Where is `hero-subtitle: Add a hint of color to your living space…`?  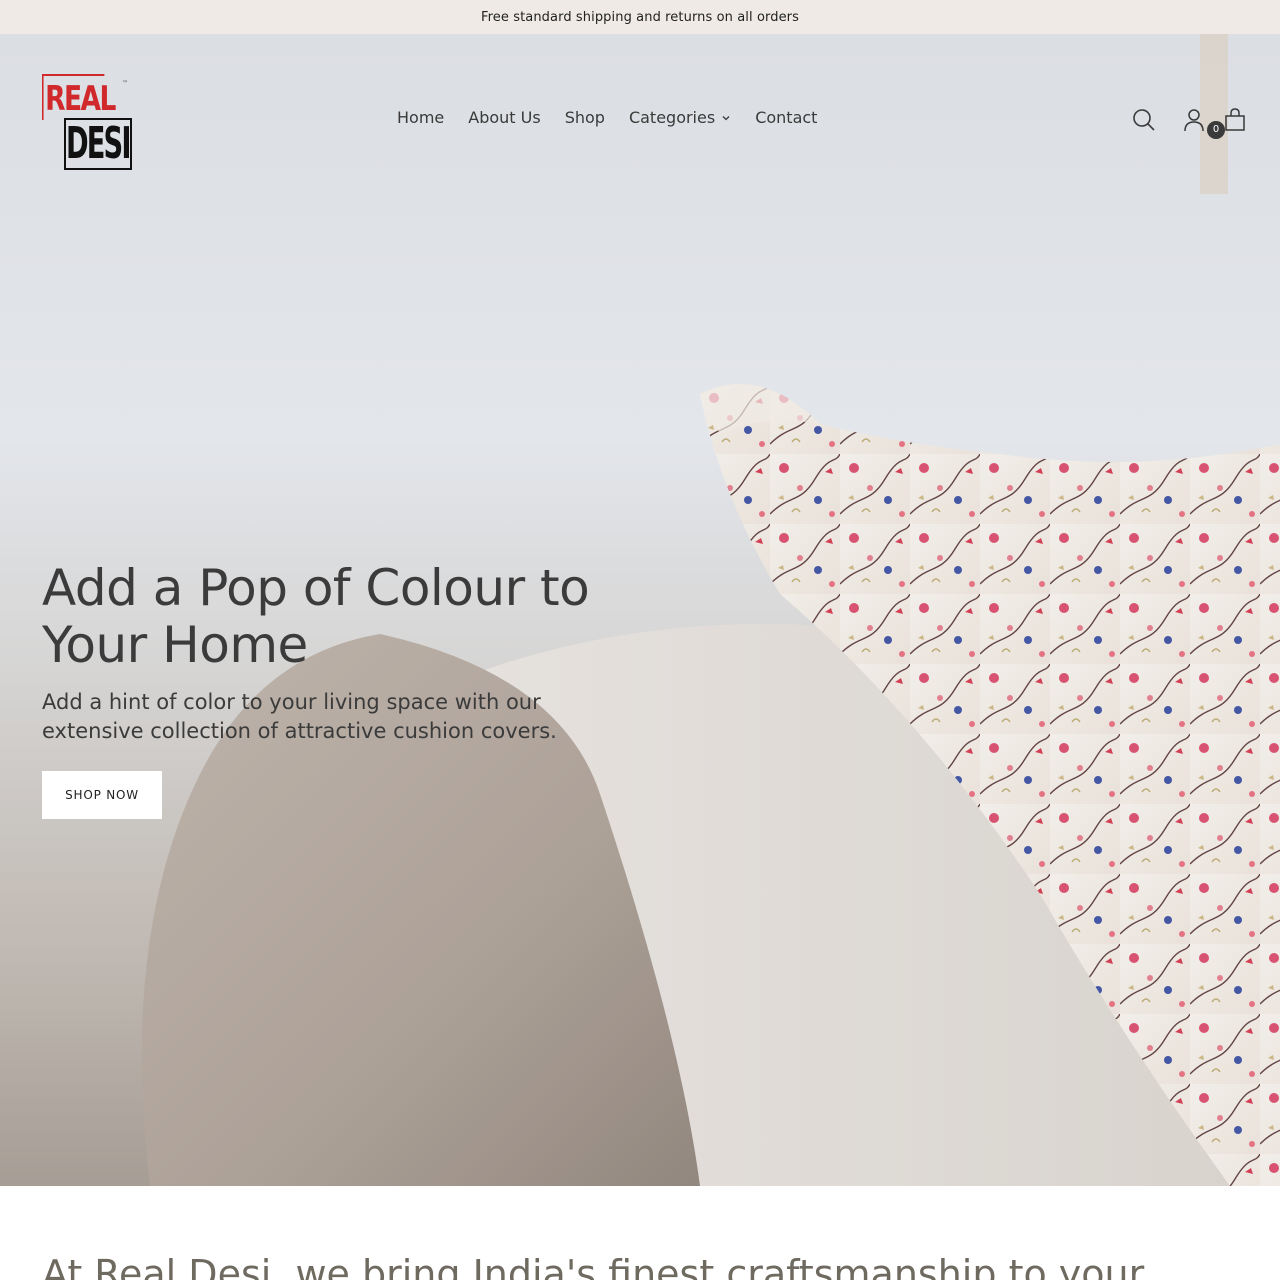
hero-subtitle: Add a hint of color to your living space… is located at coordinates (299, 716).